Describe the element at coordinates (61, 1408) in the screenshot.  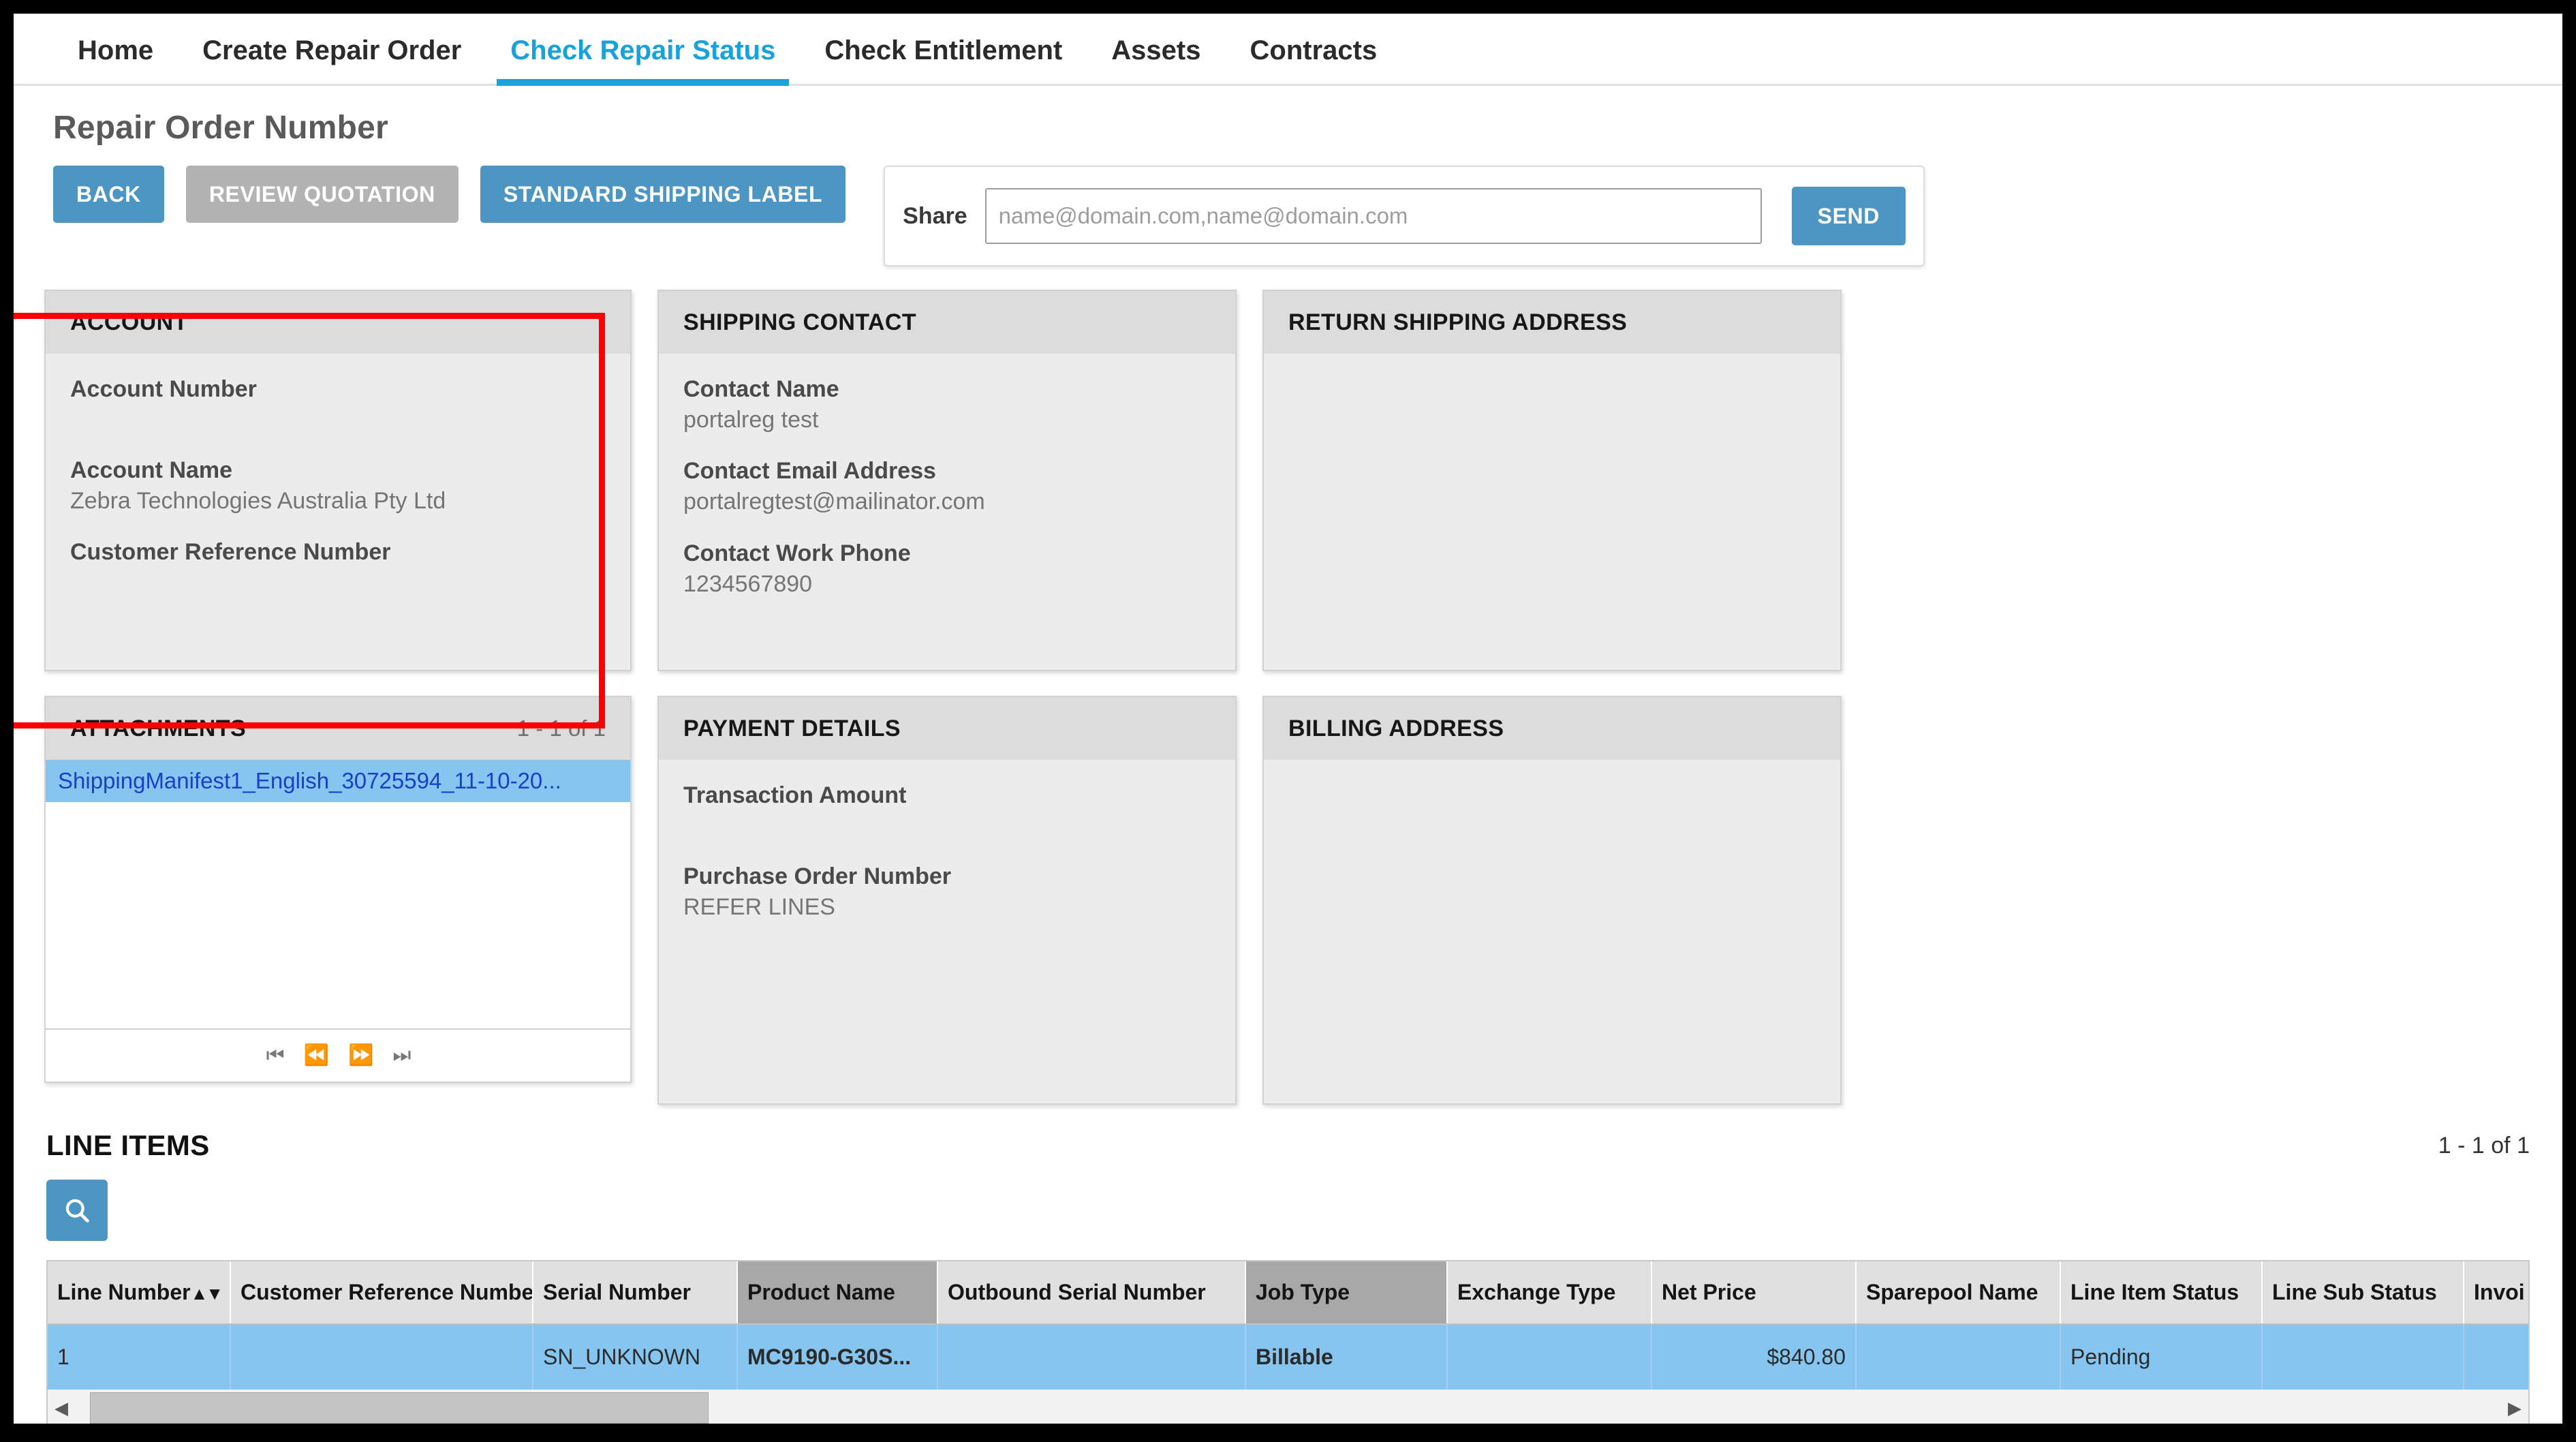
I see `scroll-left-arrow-icon: ◀` at that location.